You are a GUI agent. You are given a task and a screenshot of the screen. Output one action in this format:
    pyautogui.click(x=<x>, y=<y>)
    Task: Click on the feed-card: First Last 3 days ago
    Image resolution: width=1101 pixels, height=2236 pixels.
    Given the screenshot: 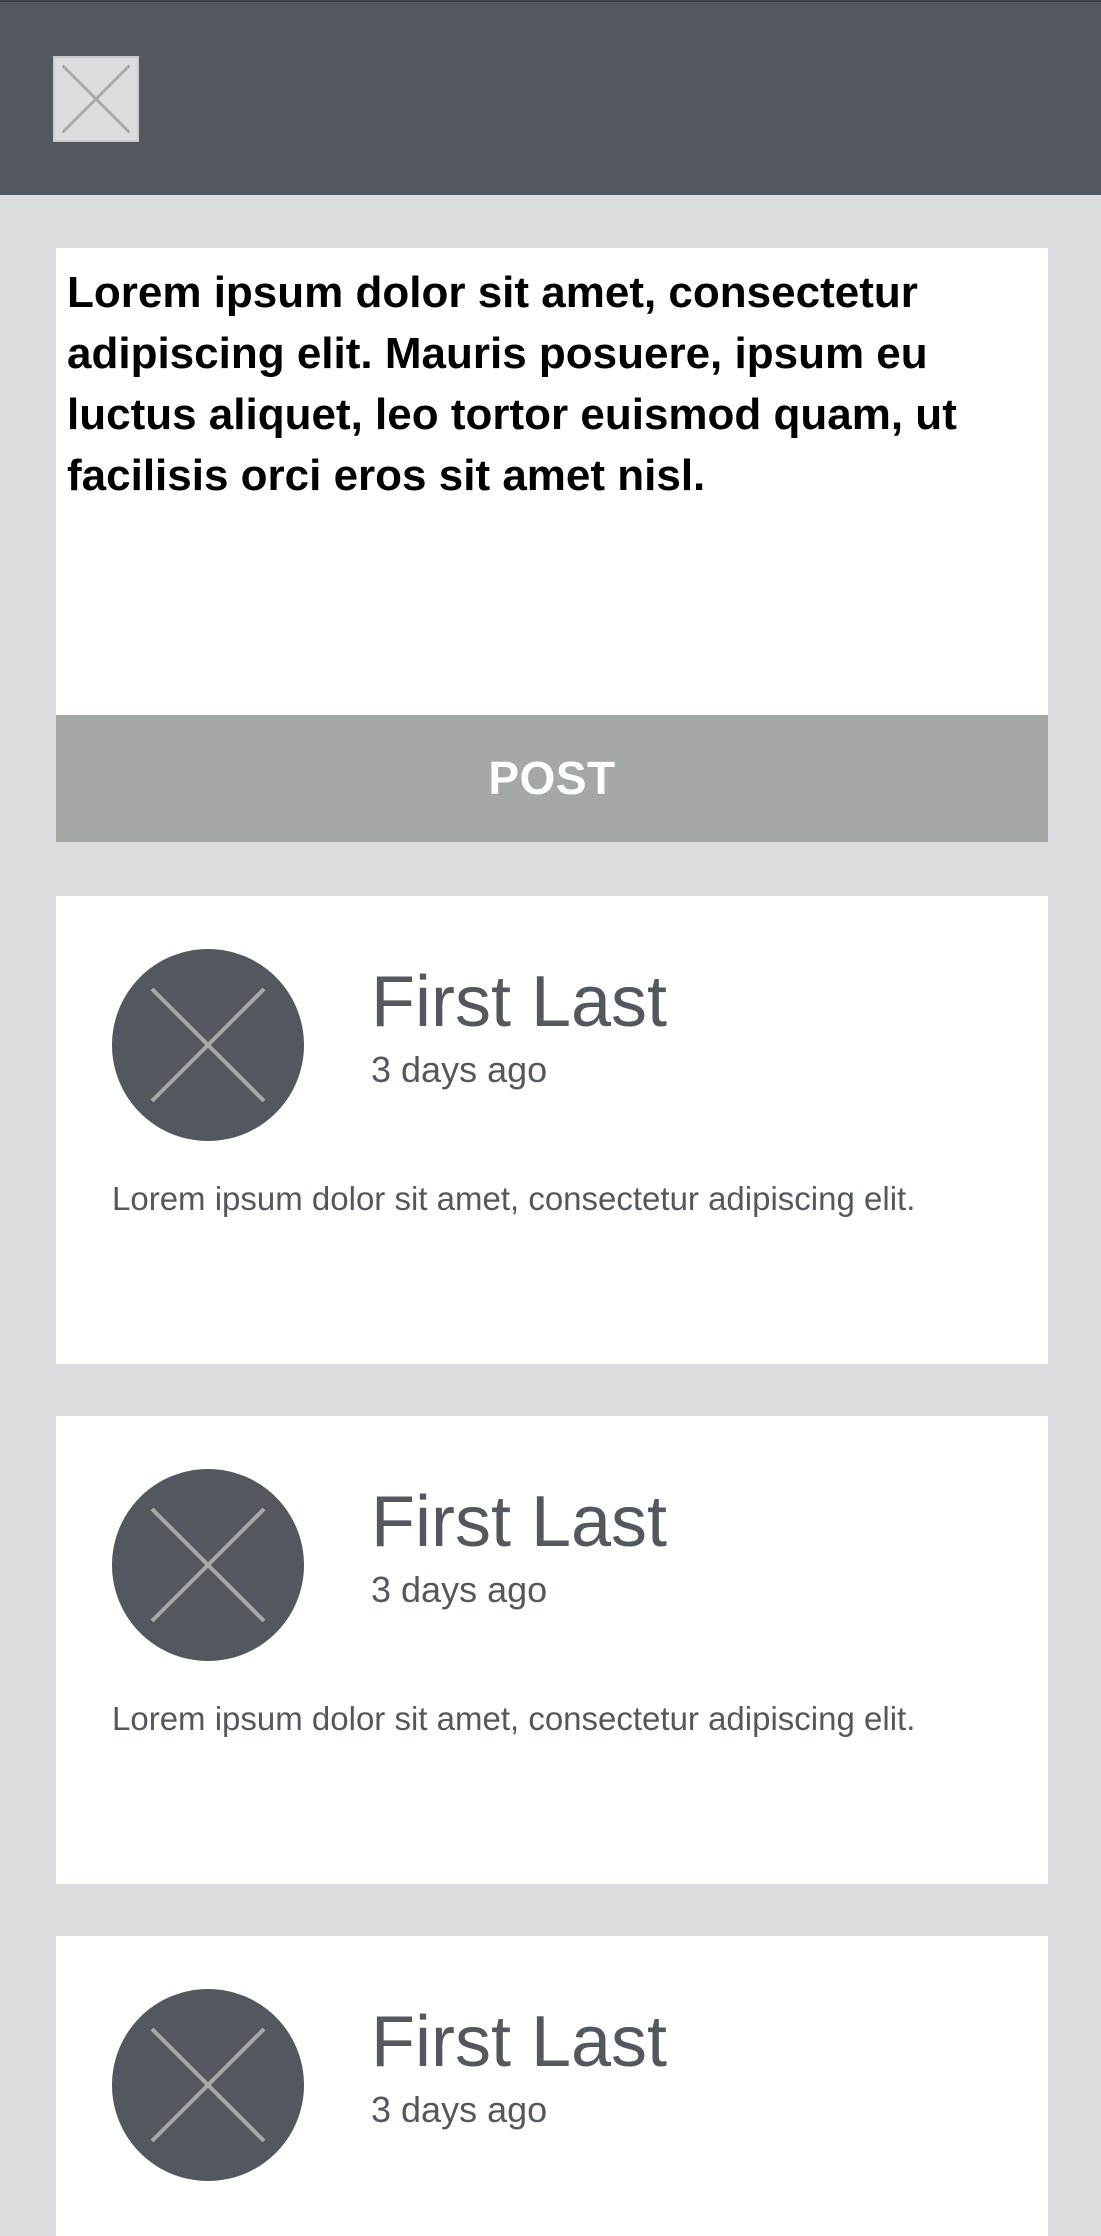 What is the action you would take?
    pyautogui.click(x=552, y=2086)
    